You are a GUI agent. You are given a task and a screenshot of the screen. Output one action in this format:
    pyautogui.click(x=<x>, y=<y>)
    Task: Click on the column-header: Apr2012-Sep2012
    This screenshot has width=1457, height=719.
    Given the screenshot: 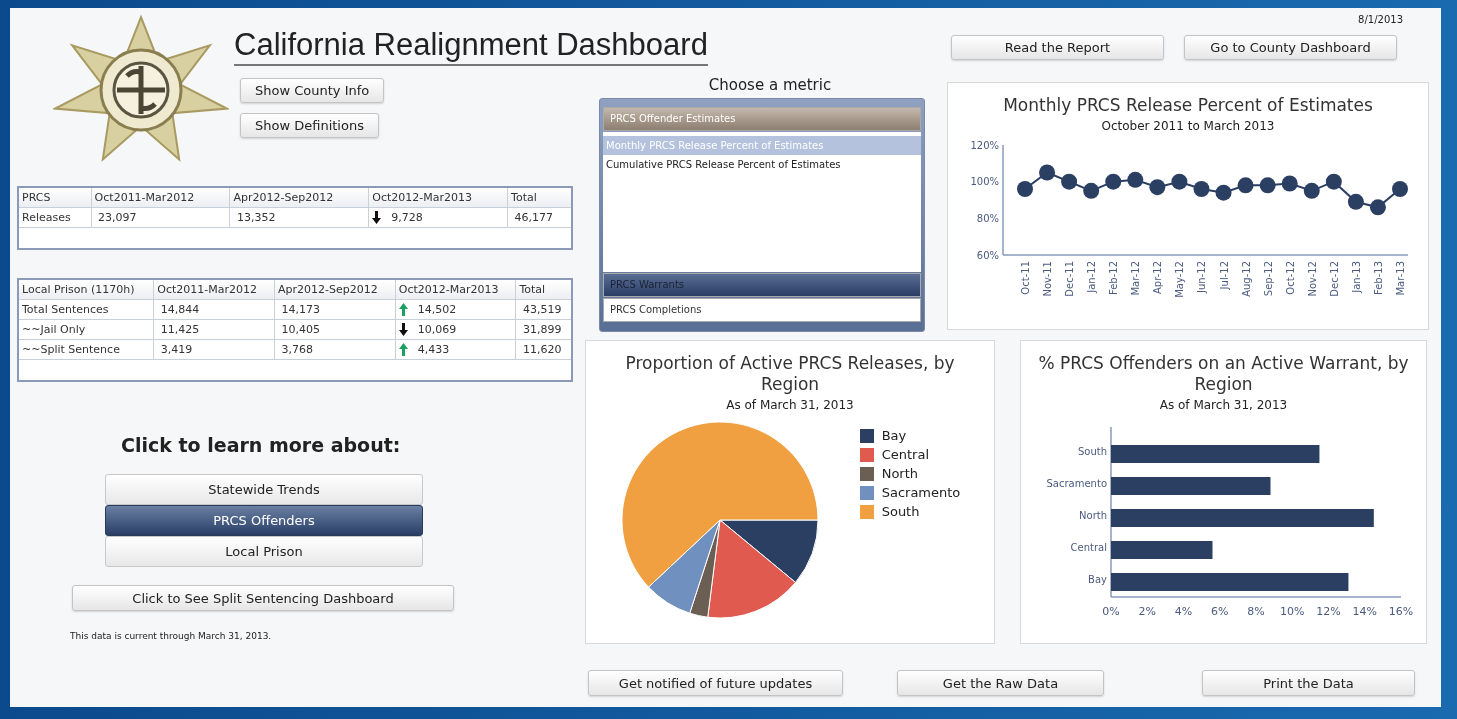 What is the action you would take?
    pyautogui.click(x=335, y=289)
    